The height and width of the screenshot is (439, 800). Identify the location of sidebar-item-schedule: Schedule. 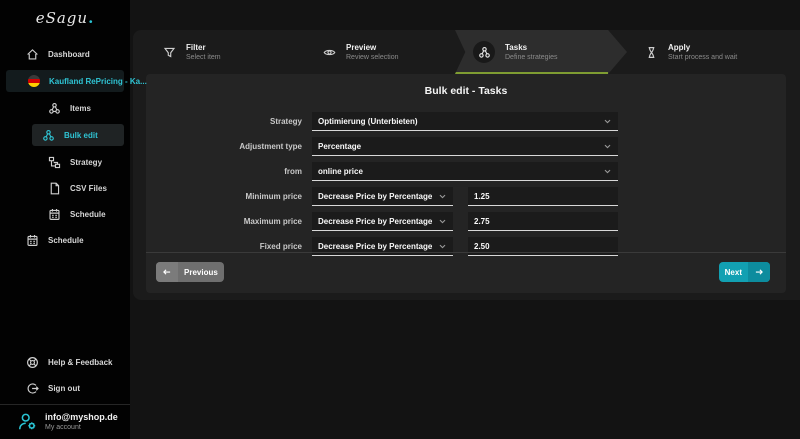
(65, 214).